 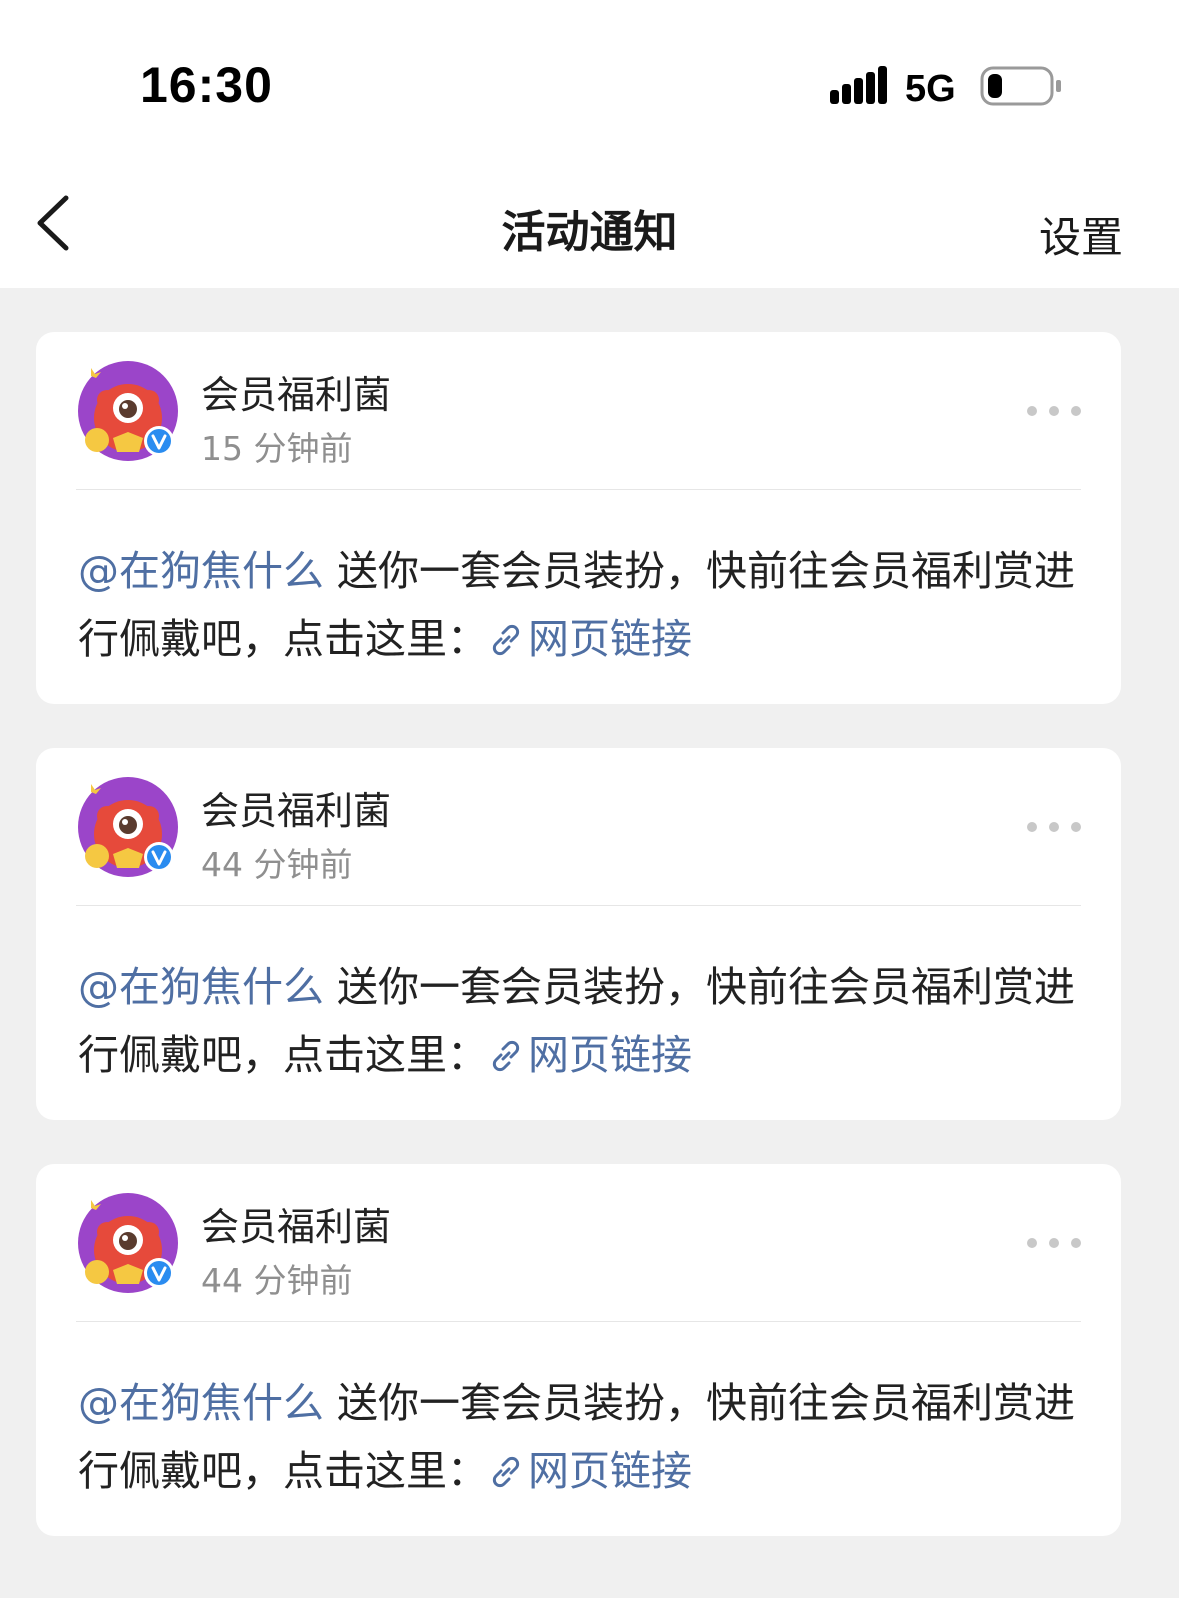 What do you see at coordinates (1081, 234) in the screenshot?
I see `settings-button: 设置` at bounding box center [1081, 234].